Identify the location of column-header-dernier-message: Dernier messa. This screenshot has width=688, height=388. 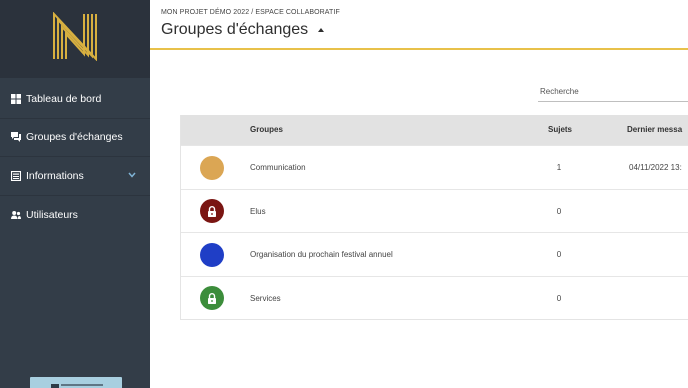
(654, 129).